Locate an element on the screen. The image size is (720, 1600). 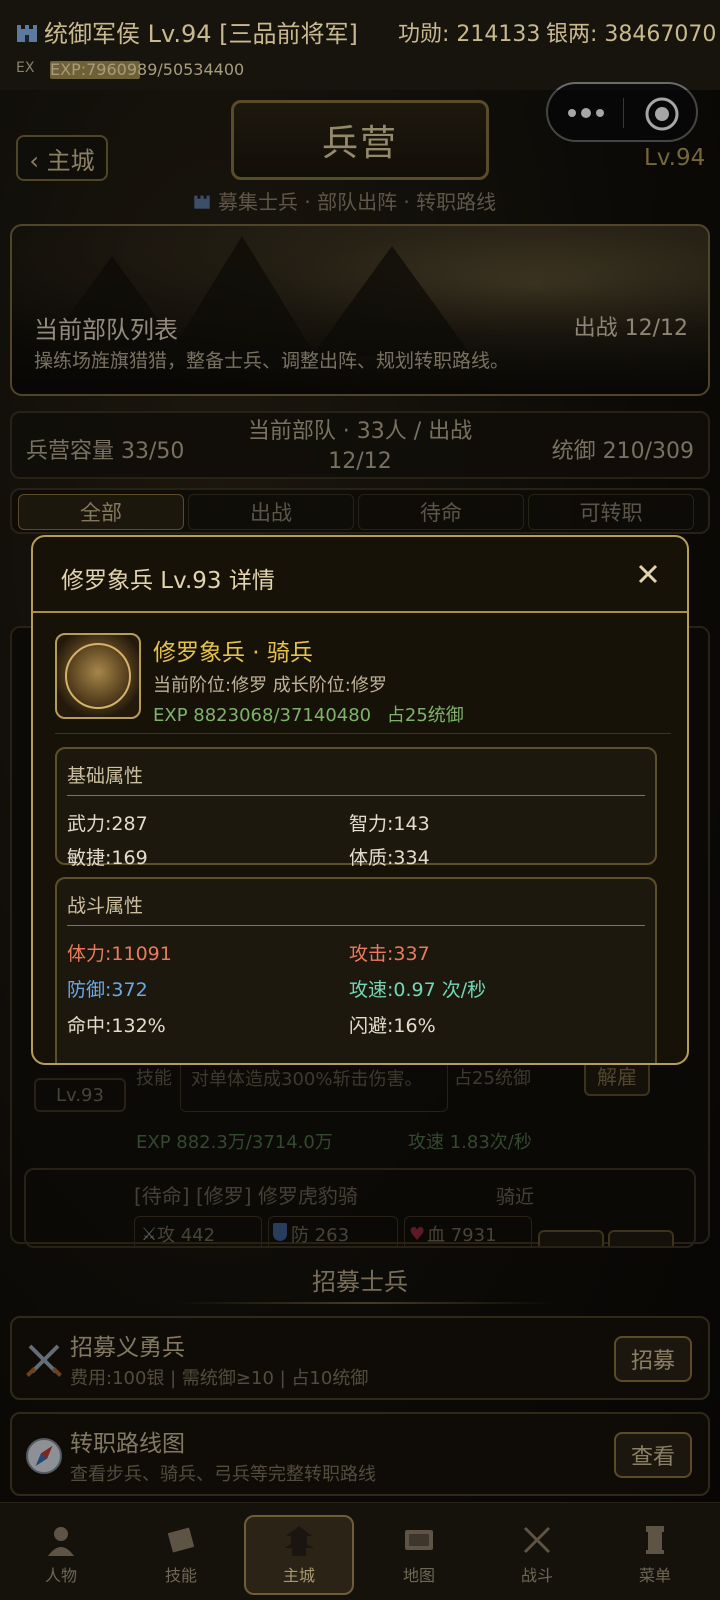
scroll-icon is located at coordinates (181, 1540).